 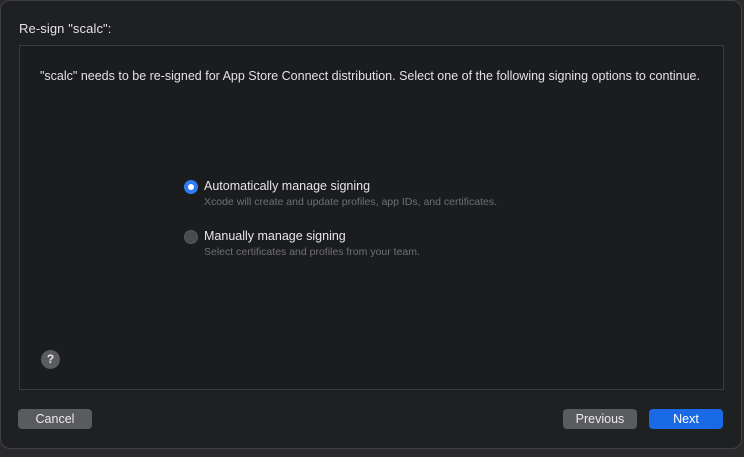 I want to click on radio-selected-icon, so click(x=191, y=187).